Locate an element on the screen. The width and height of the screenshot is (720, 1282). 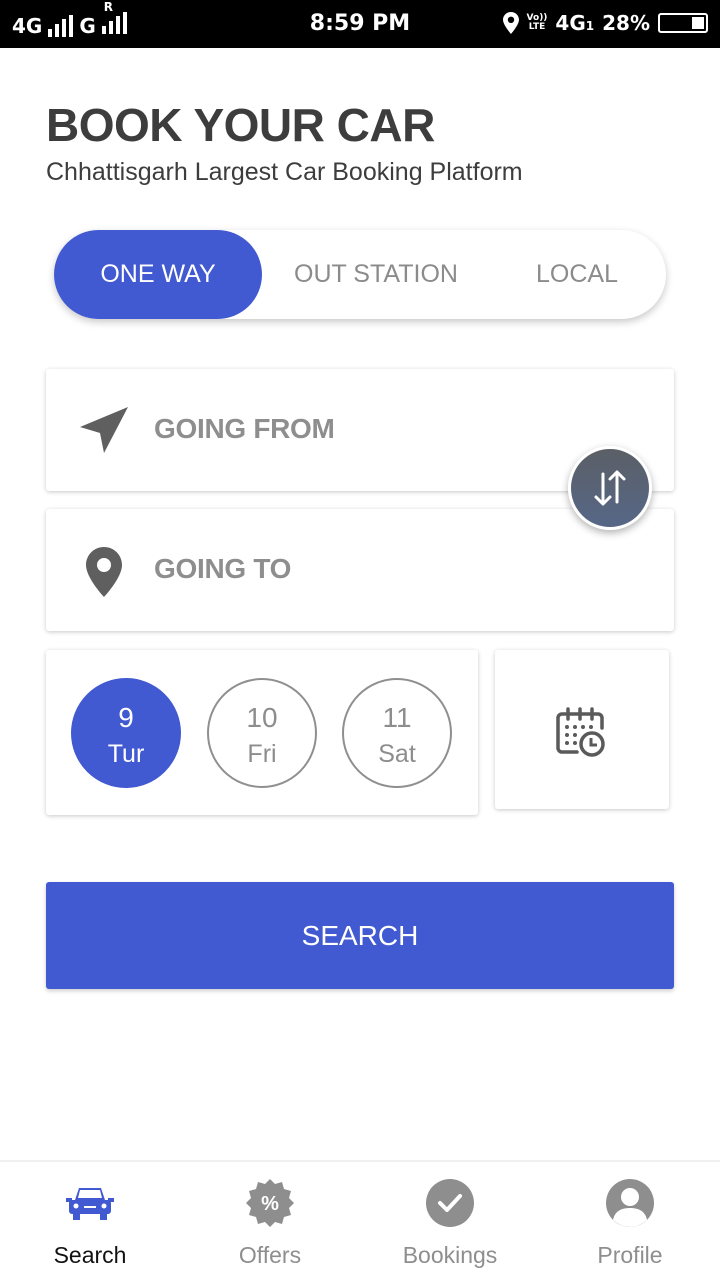
nav-search: Search is located at coordinates (90, 1222).